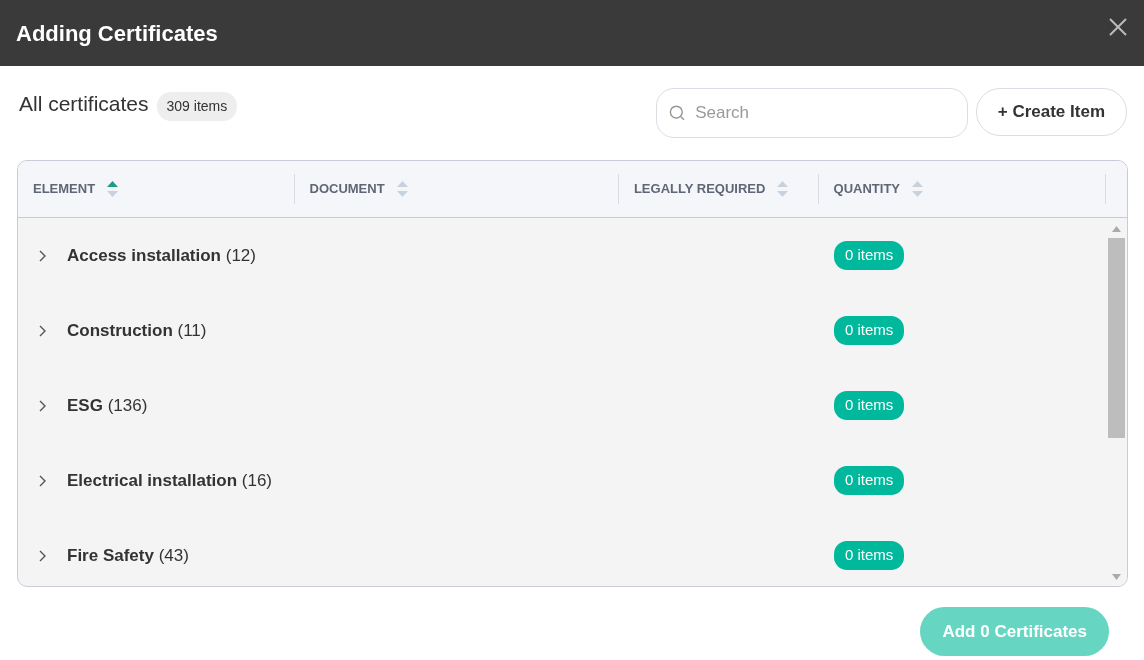  What do you see at coordinates (1116, 577) in the screenshot?
I see `scroll-down-icon` at bounding box center [1116, 577].